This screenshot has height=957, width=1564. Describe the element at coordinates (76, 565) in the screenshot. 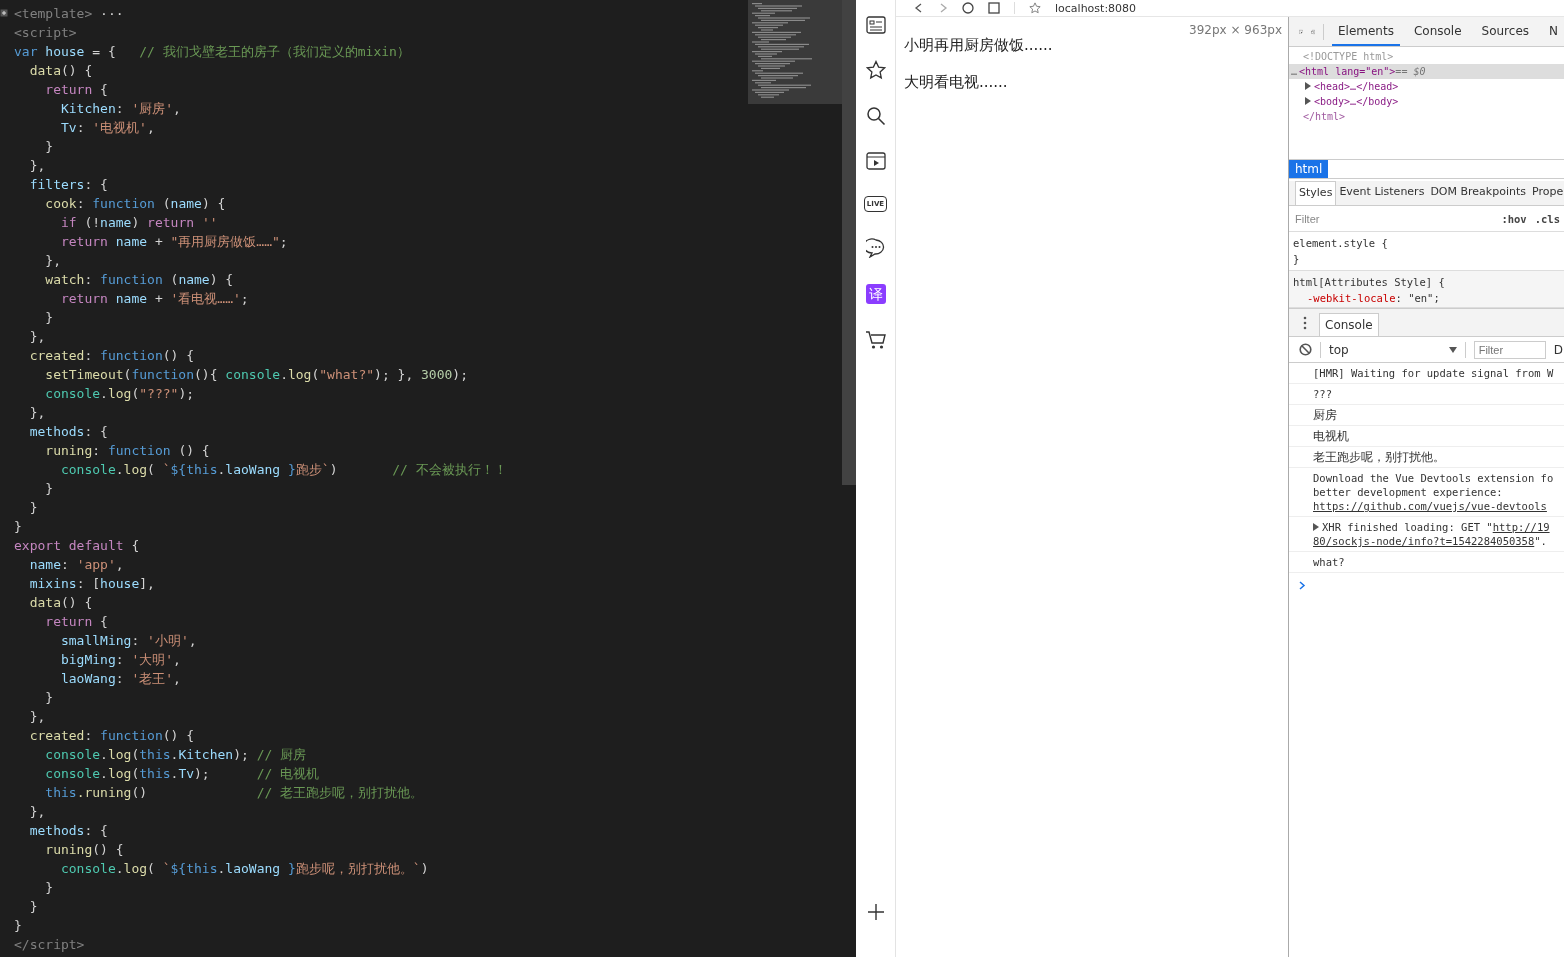

I see `code-line: name: 'app',` at that location.